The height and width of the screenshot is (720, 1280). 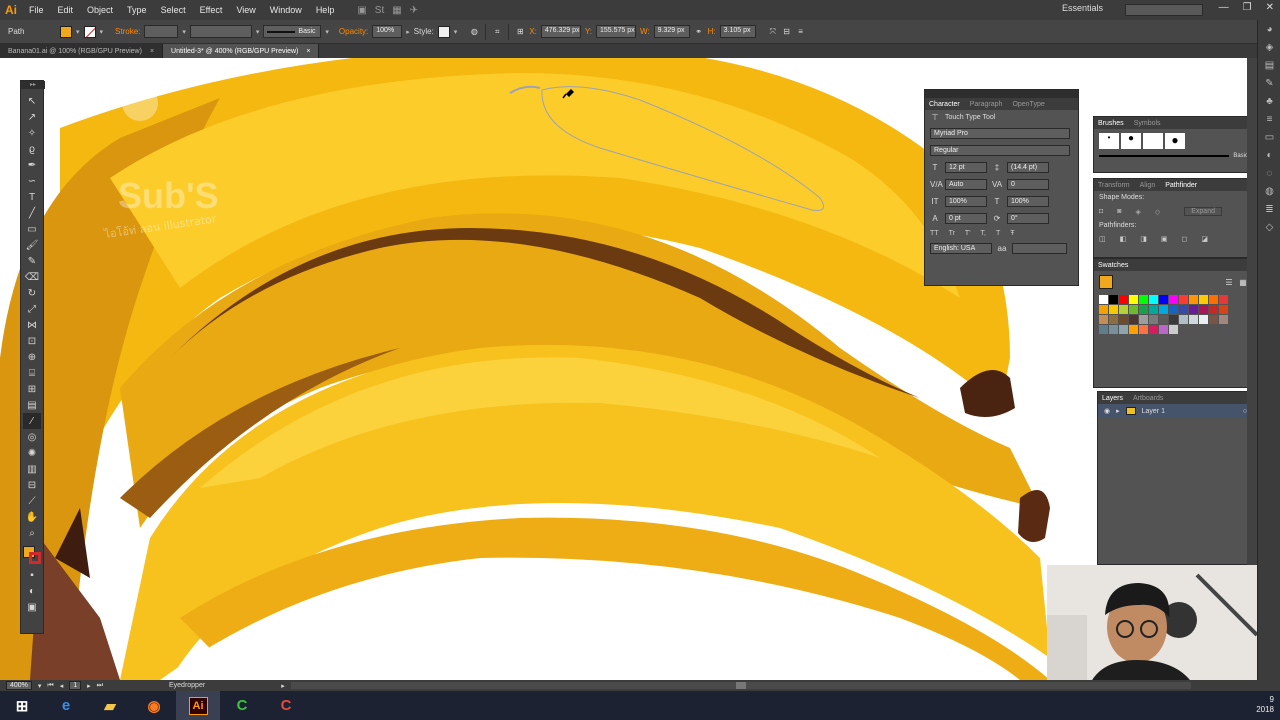 I want to click on panel-grip: ▸▸, so click(x=33, y=85).